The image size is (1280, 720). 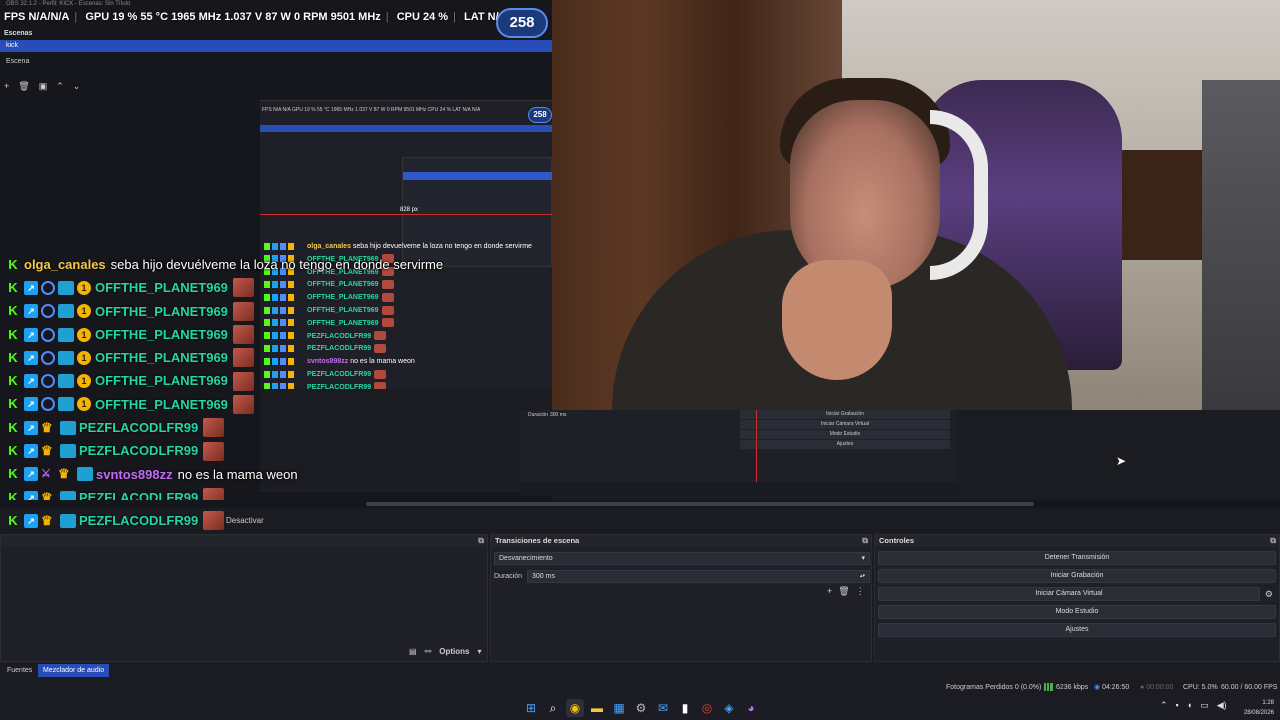 What do you see at coordinates (244, 598) in the screenshot?
I see `audio-mixer-dock: ⧉ ▤ ⚯ Options ▾` at bounding box center [244, 598].